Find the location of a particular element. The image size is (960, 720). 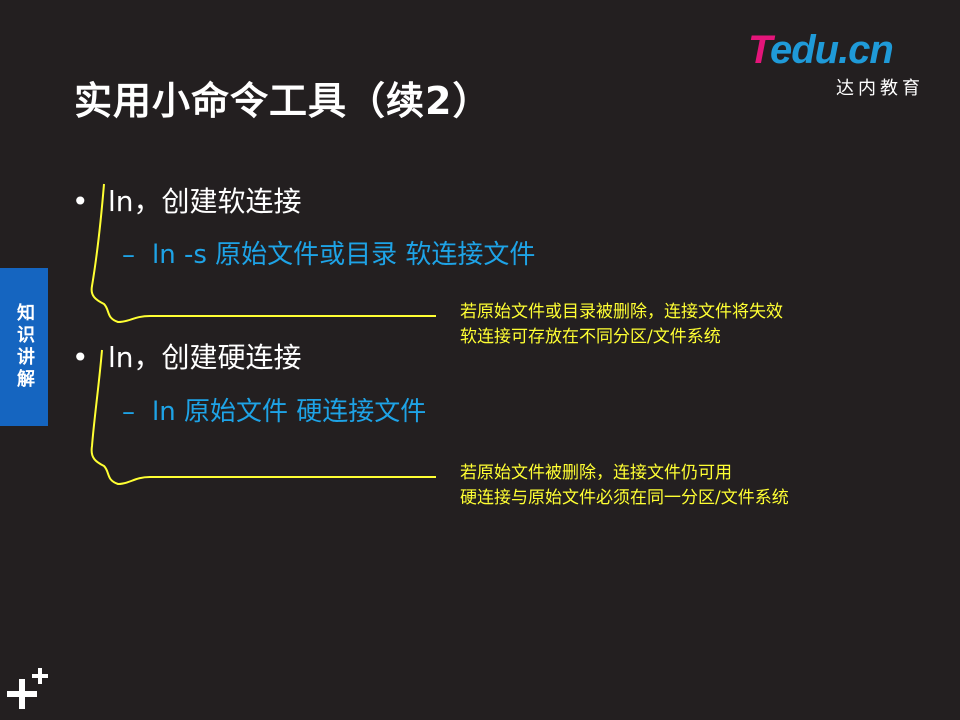

plus-plus-icon is located at coordinates (27, 688).